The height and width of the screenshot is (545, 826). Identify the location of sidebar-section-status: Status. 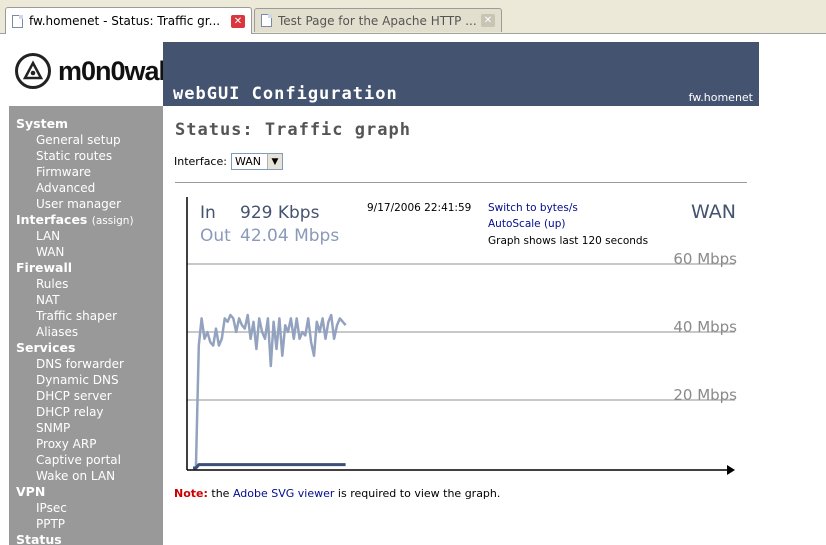
(39, 538).